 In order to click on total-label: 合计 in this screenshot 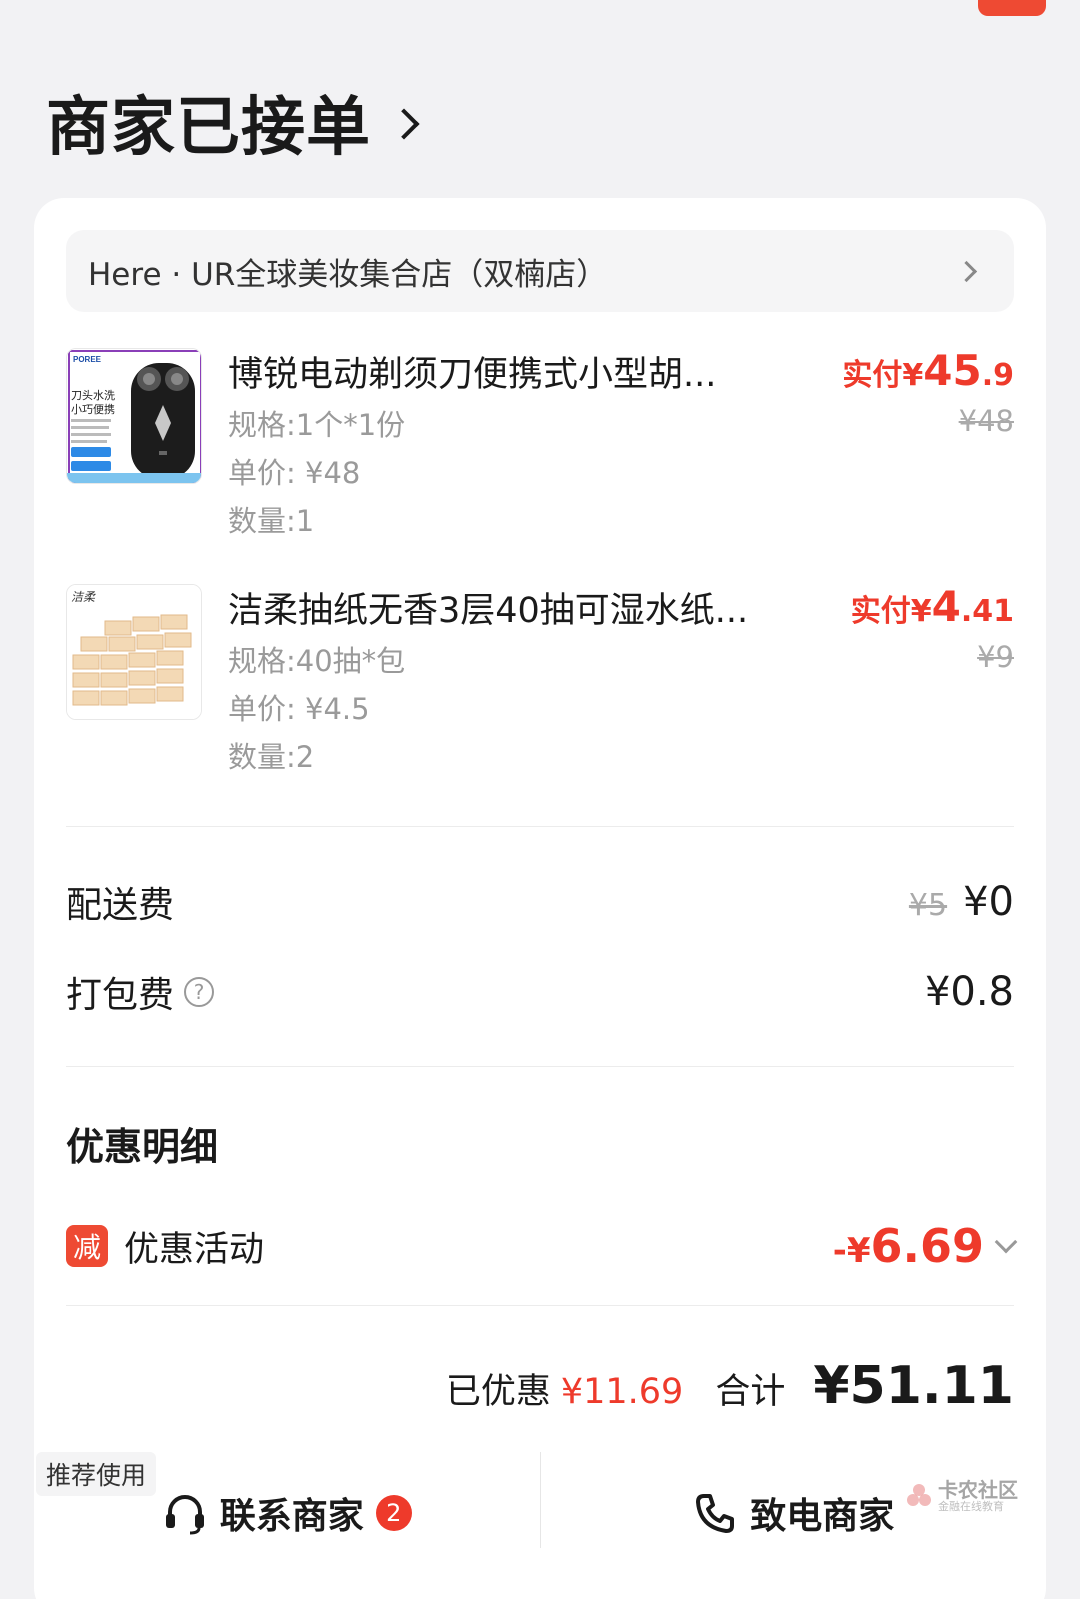, I will do `click(750, 1392)`.